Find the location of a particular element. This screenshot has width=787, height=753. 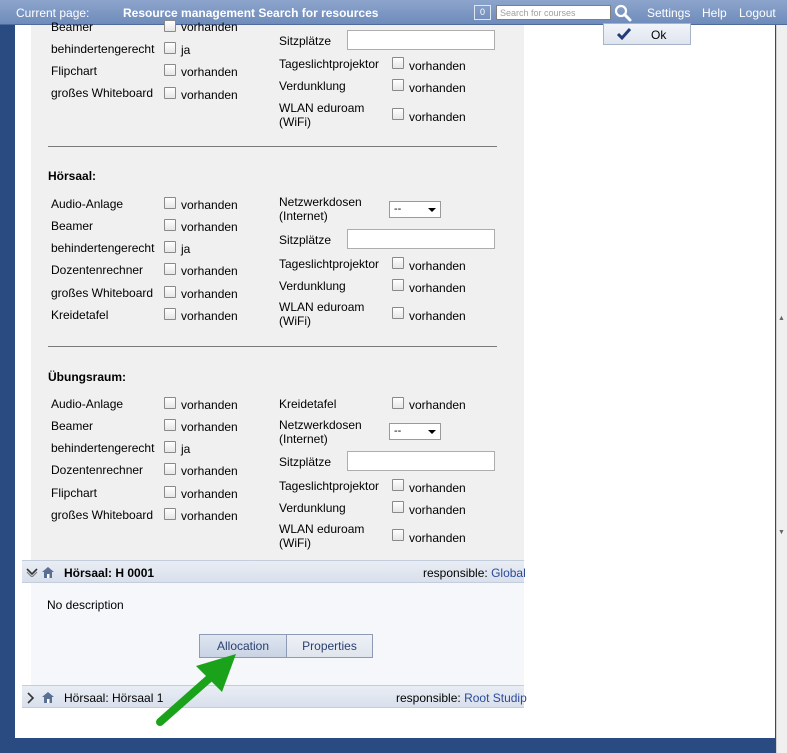

notification-counter: 0 is located at coordinates (482, 12).